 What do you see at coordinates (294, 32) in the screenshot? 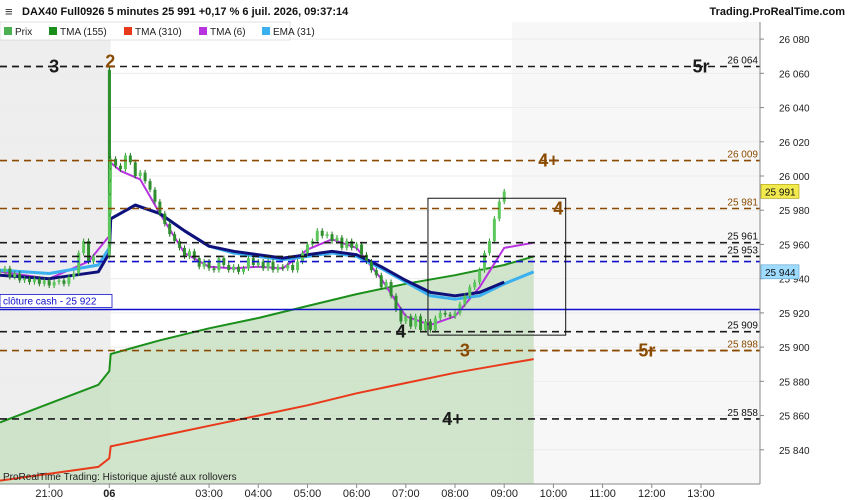
I see `legend-label: EMA (31)` at bounding box center [294, 32].